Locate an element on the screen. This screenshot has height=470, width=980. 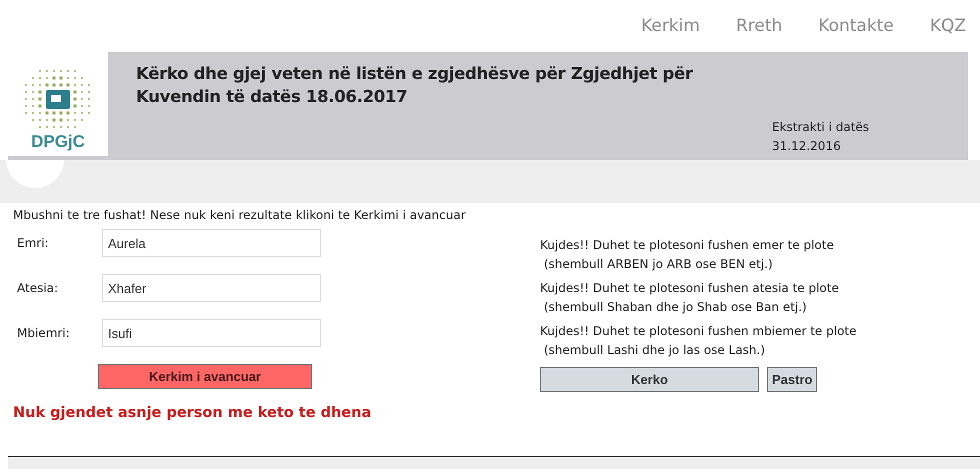
instruction-text: Mbushni te tre fushat! Nese nuk keni rezultate klikoni te Kerkimi i avancuar is located at coordinates (240, 215).